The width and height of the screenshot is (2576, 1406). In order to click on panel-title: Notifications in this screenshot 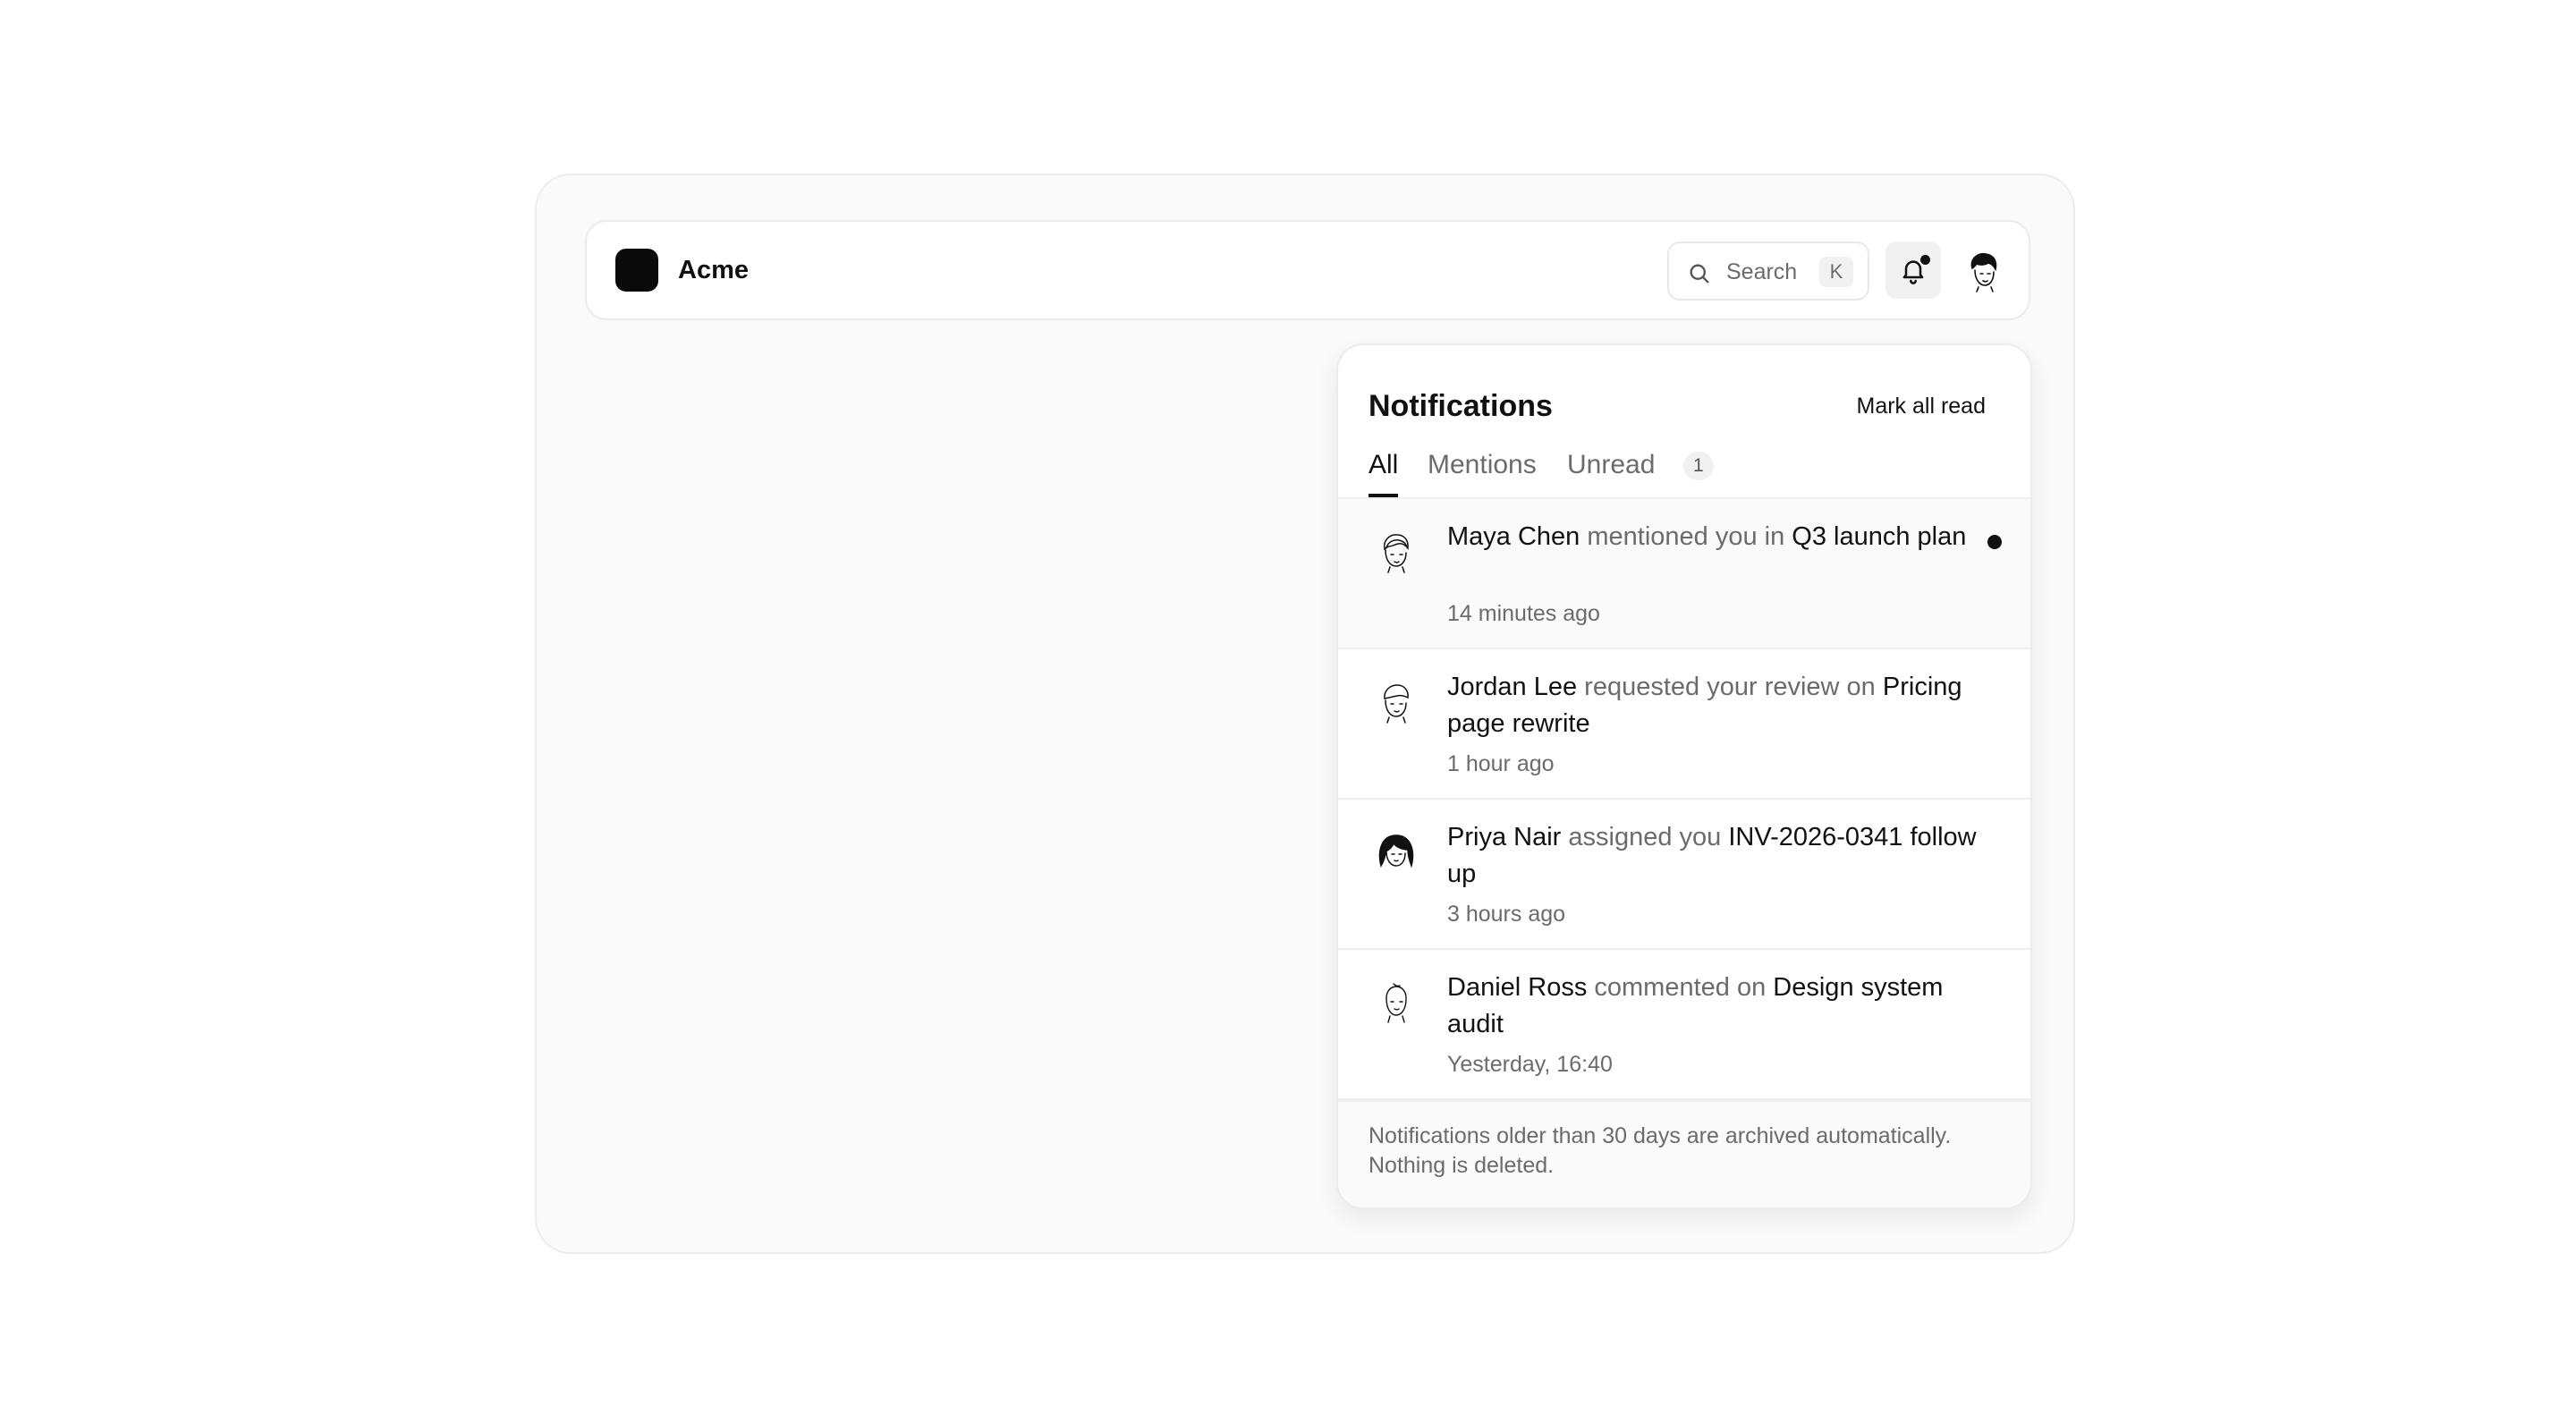, I will do `click(1460, 406)`.